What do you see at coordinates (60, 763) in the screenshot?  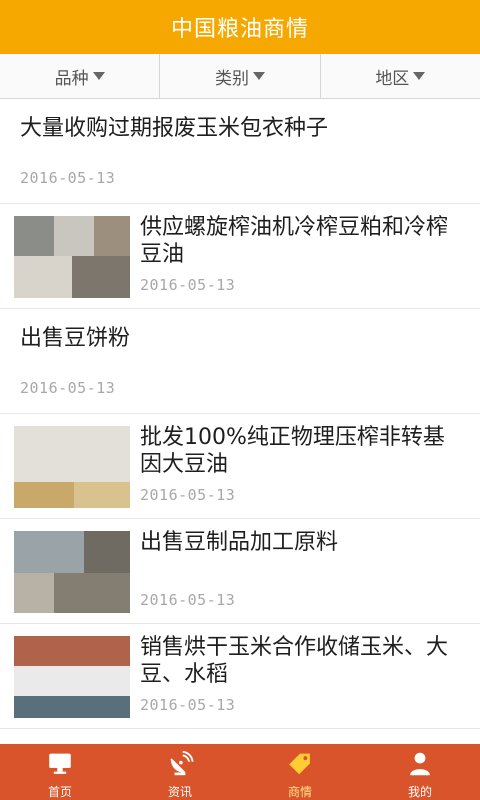 I see `monitor-icon` at bounding box center [60, 763].